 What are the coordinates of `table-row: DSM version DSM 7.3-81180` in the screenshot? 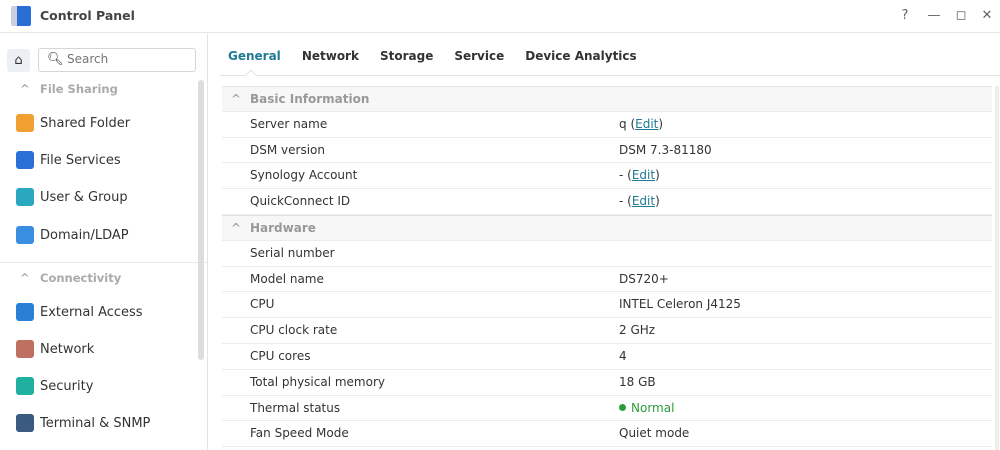 It's located at (607, 151).